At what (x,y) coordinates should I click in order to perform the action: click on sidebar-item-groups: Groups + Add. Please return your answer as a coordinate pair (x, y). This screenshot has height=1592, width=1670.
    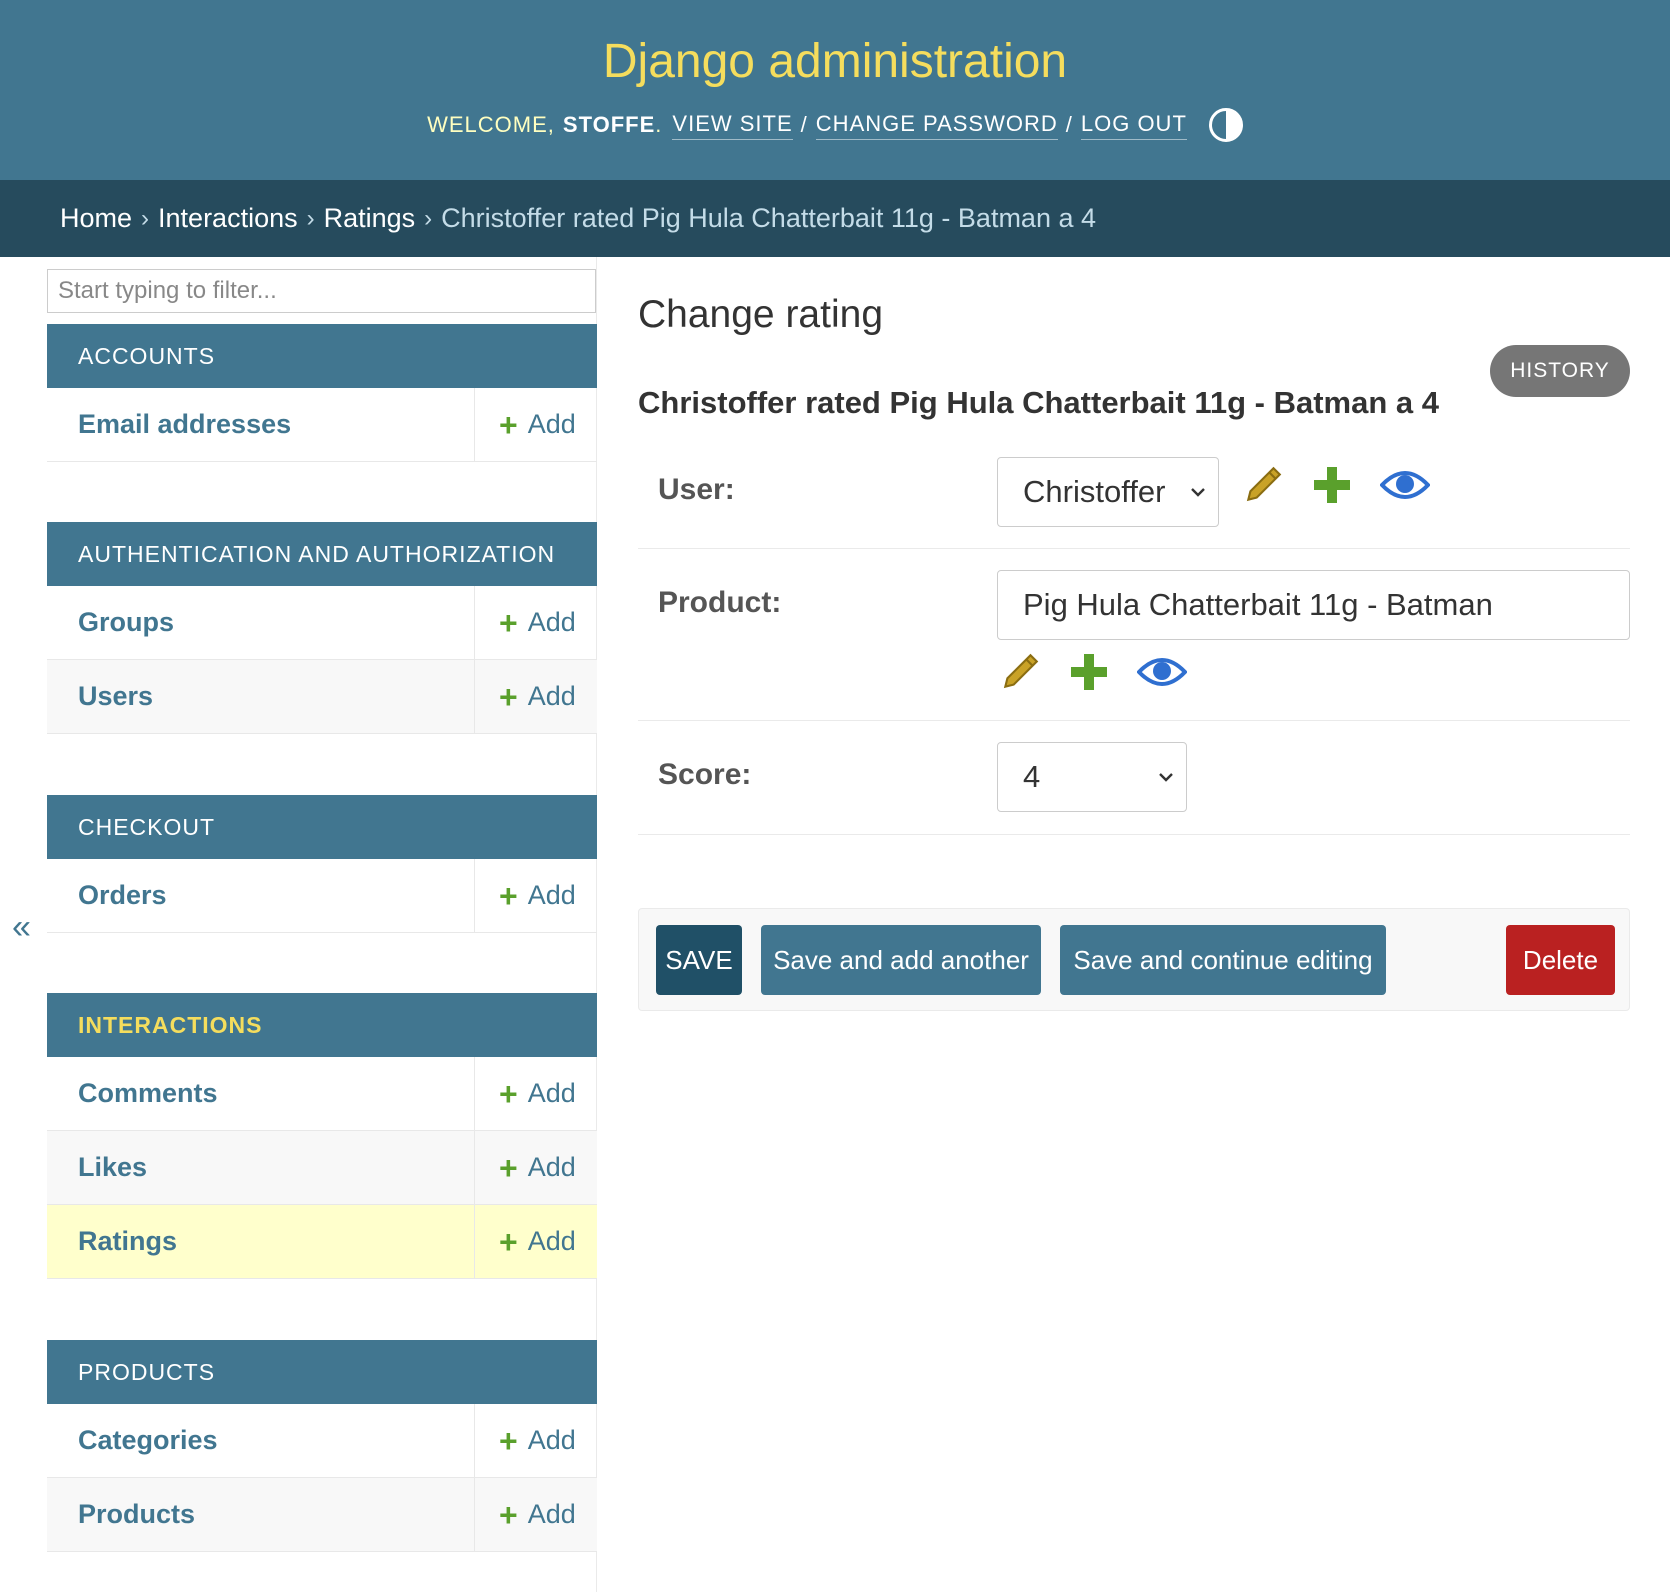
    Looking at the image, I should click on (322, 623).